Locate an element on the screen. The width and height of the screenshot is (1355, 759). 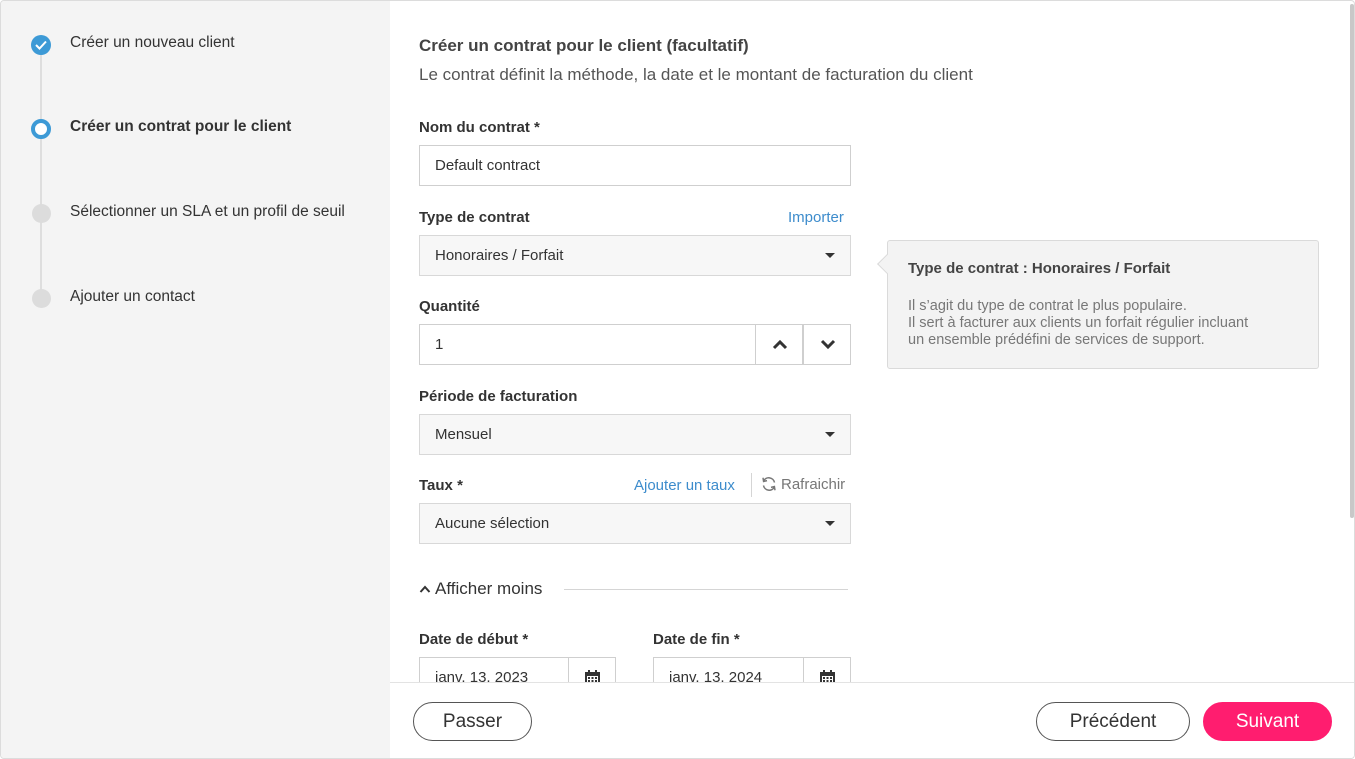
decrement-button is located at coordinates (827, 344).